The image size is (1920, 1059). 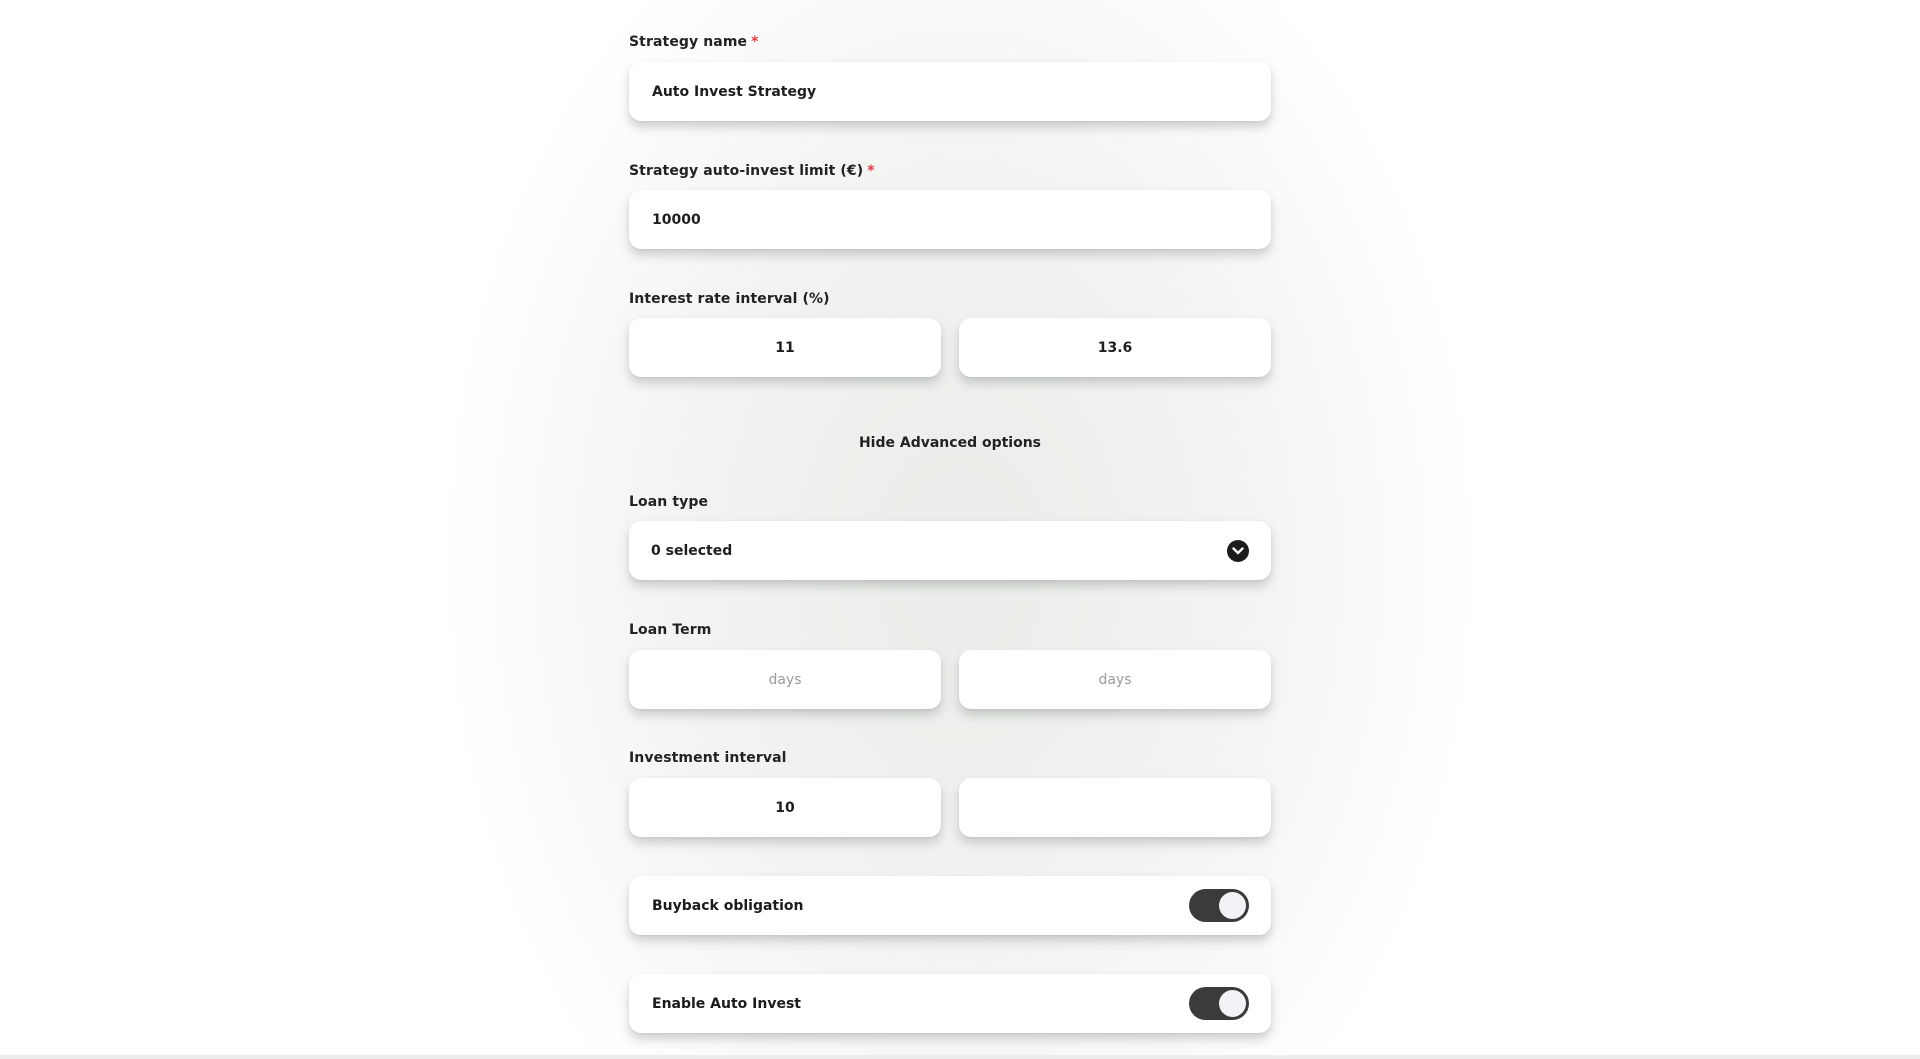 What do you see at coordinates (950, 443) in the screenshot?
I see `hide-advanced-options-link: Hide Advanced options` at bounding box center [950, 443].